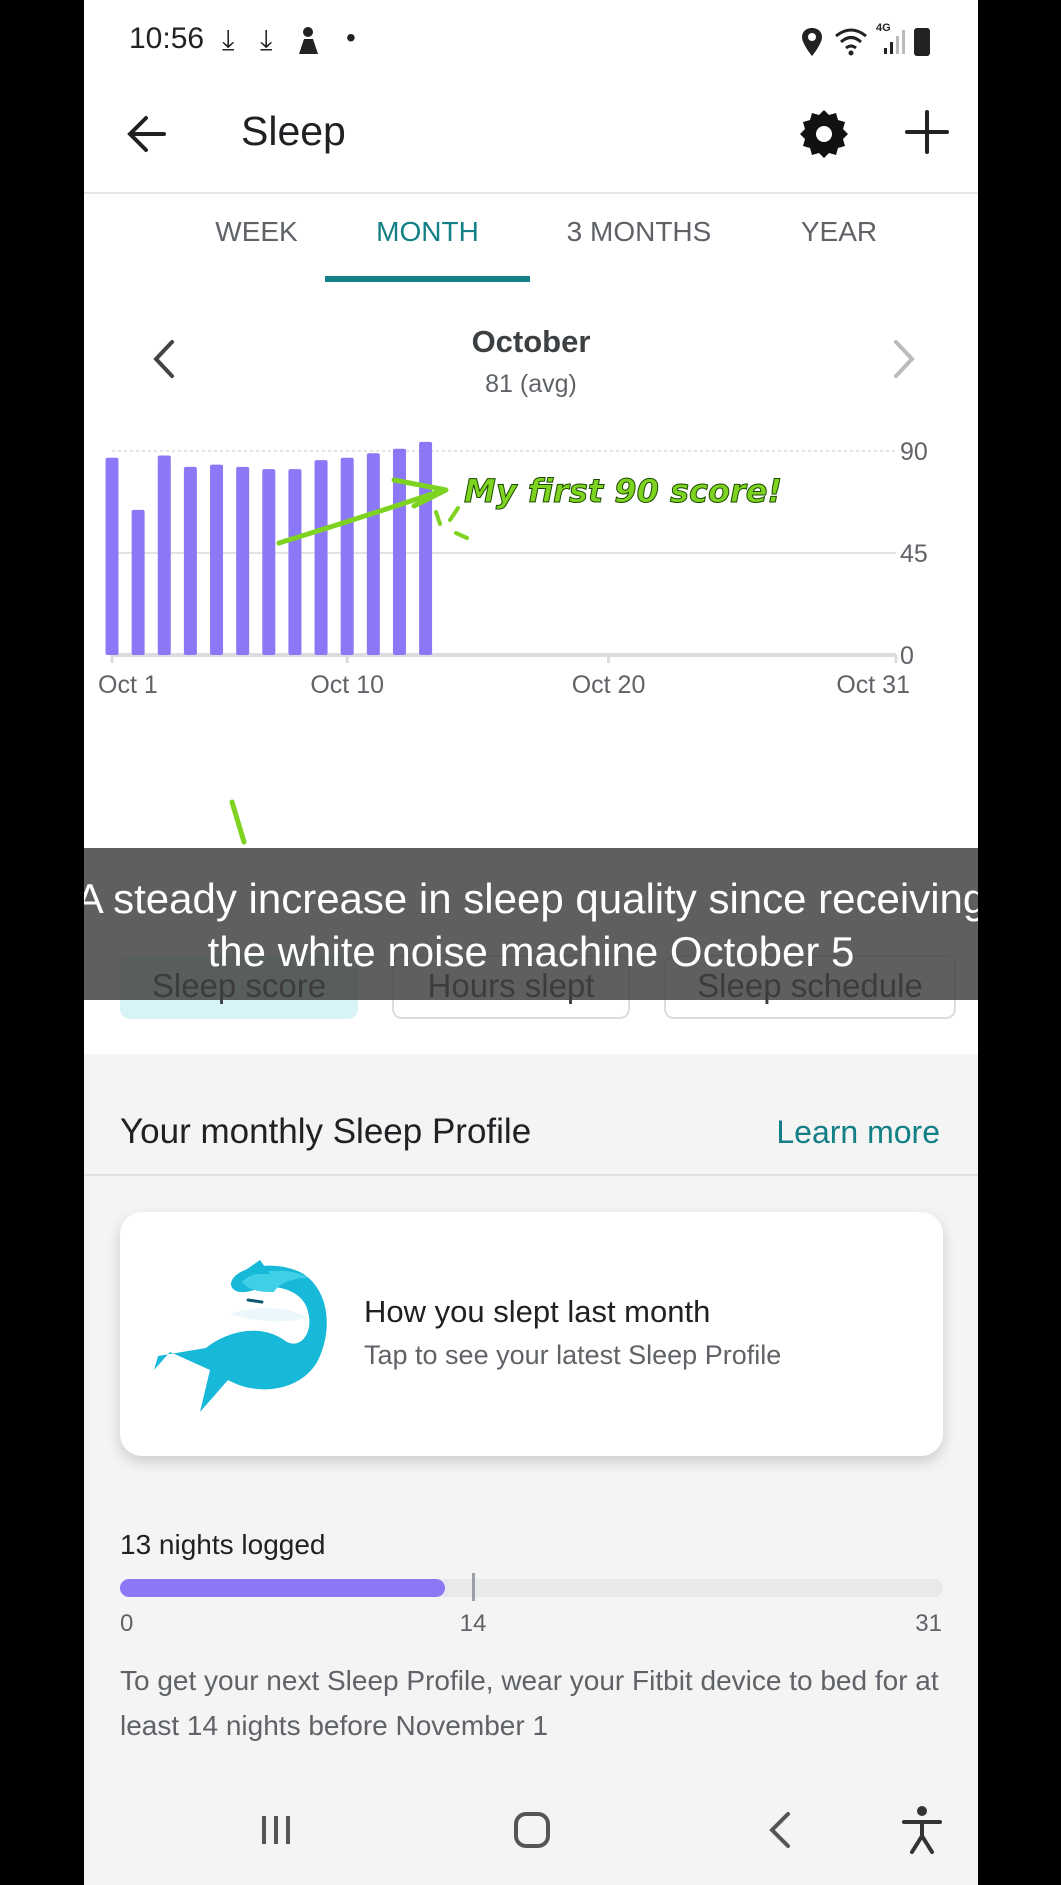 The width and height of the screenshot is (1061, 1885). Describe the element at coordinates (914, 453) in the screenshot. I see `y-tick-label: 90` at that location.